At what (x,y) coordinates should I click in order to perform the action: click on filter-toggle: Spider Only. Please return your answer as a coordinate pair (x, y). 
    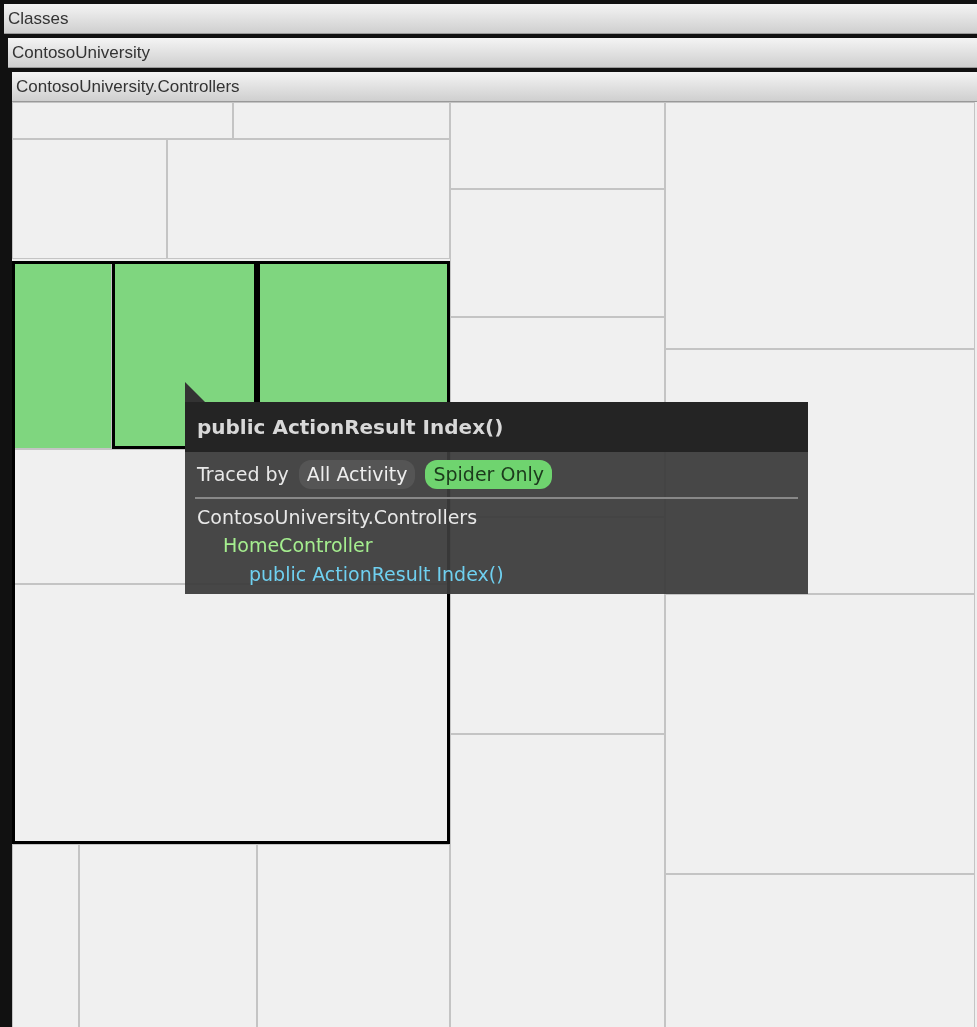
    Looking at the image, I should click on (488, 474).